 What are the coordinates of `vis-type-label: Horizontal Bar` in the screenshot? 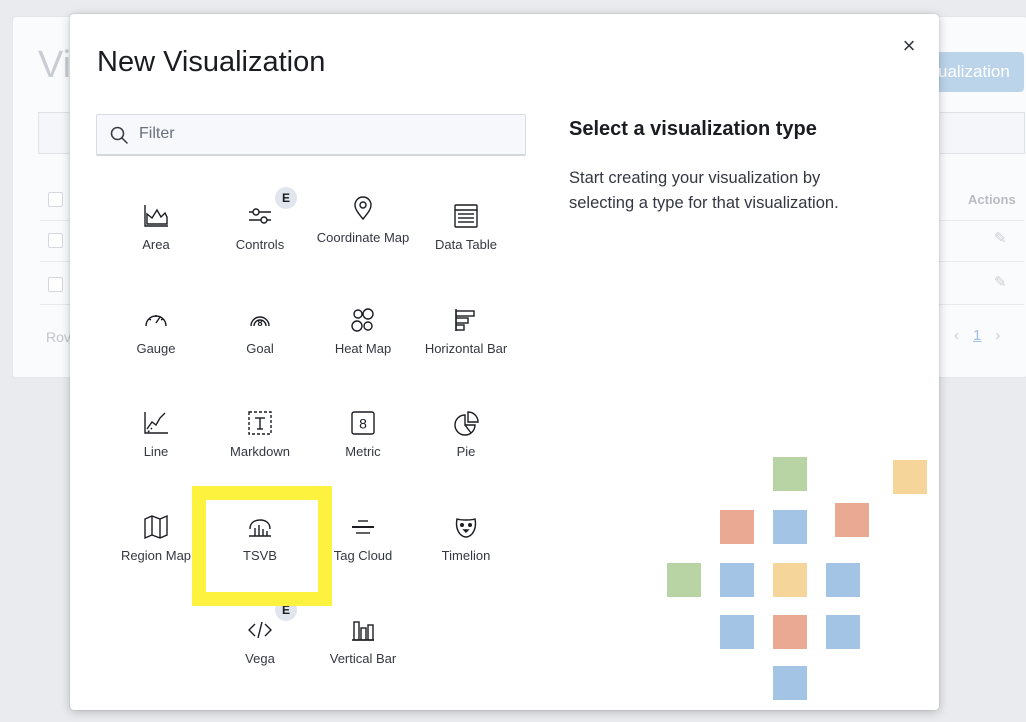 It's located at (466, 348).